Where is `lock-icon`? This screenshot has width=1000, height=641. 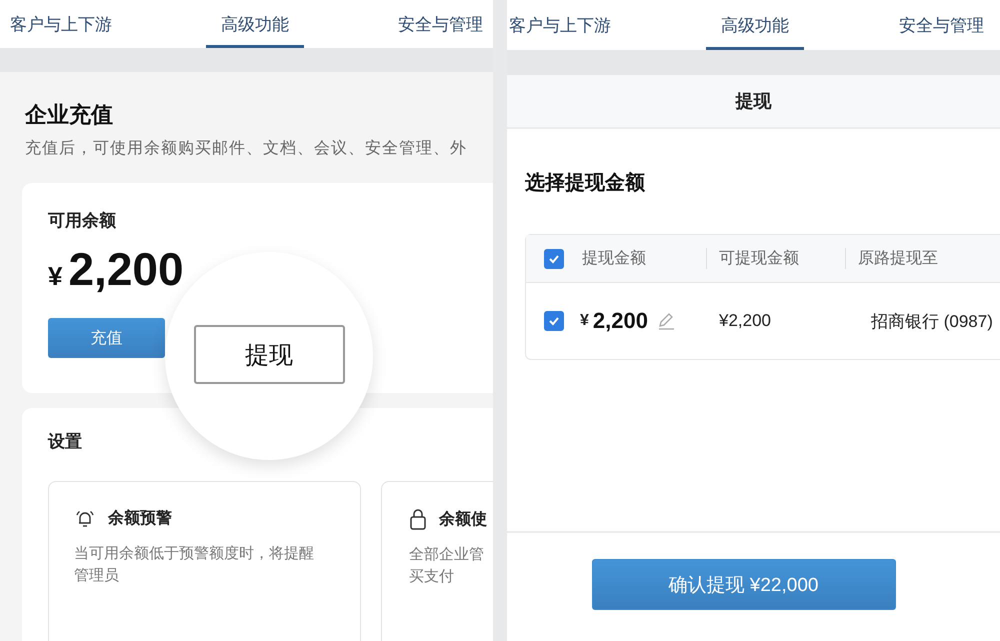
lock-icon is located at coordinates (418, 519).